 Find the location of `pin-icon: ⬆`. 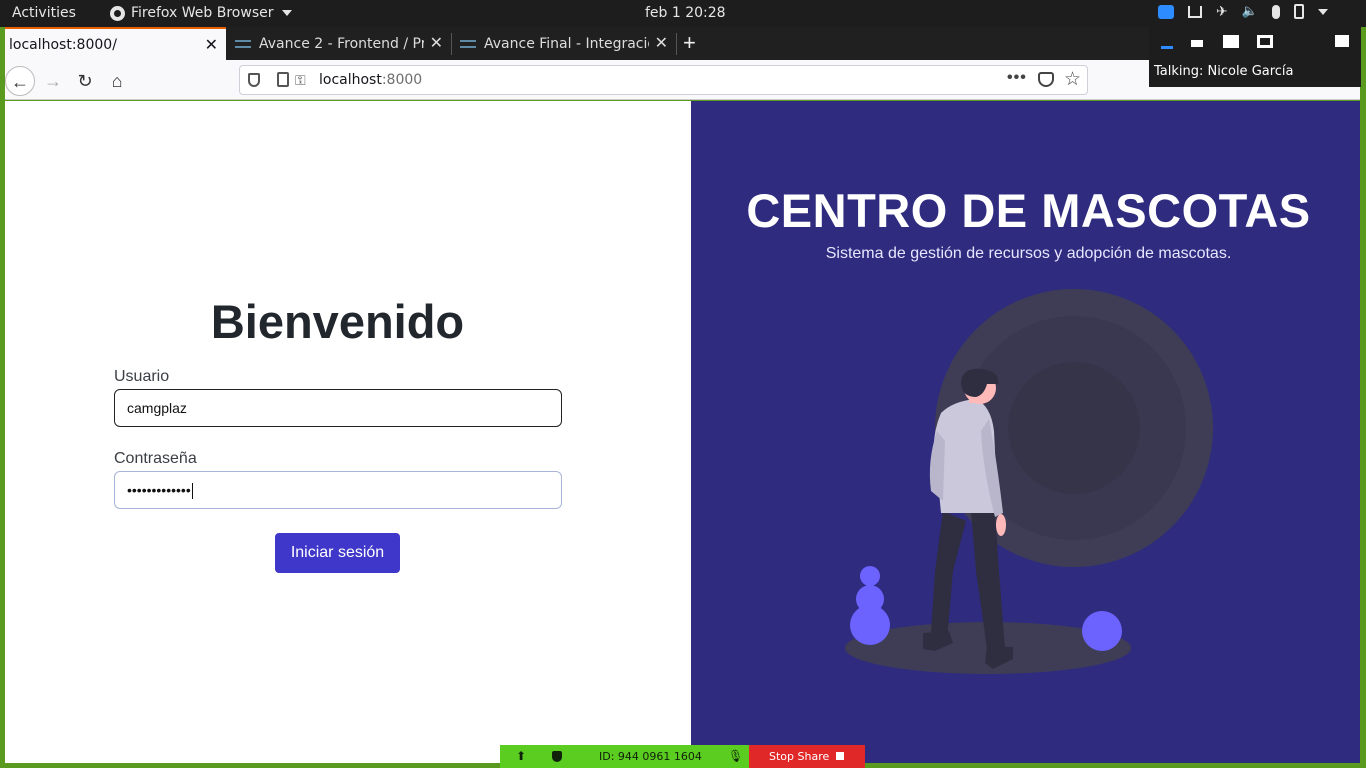

pin-icon: ⬆ is located at coordinates (521, 756).